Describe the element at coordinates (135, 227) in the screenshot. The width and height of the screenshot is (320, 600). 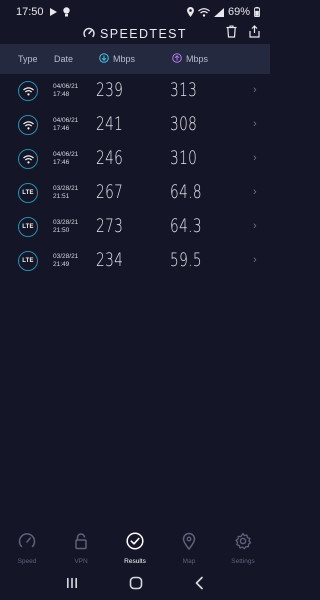
I see `result-row: LTE 03/28/21 21:50 273 64.3 ›` at that location.